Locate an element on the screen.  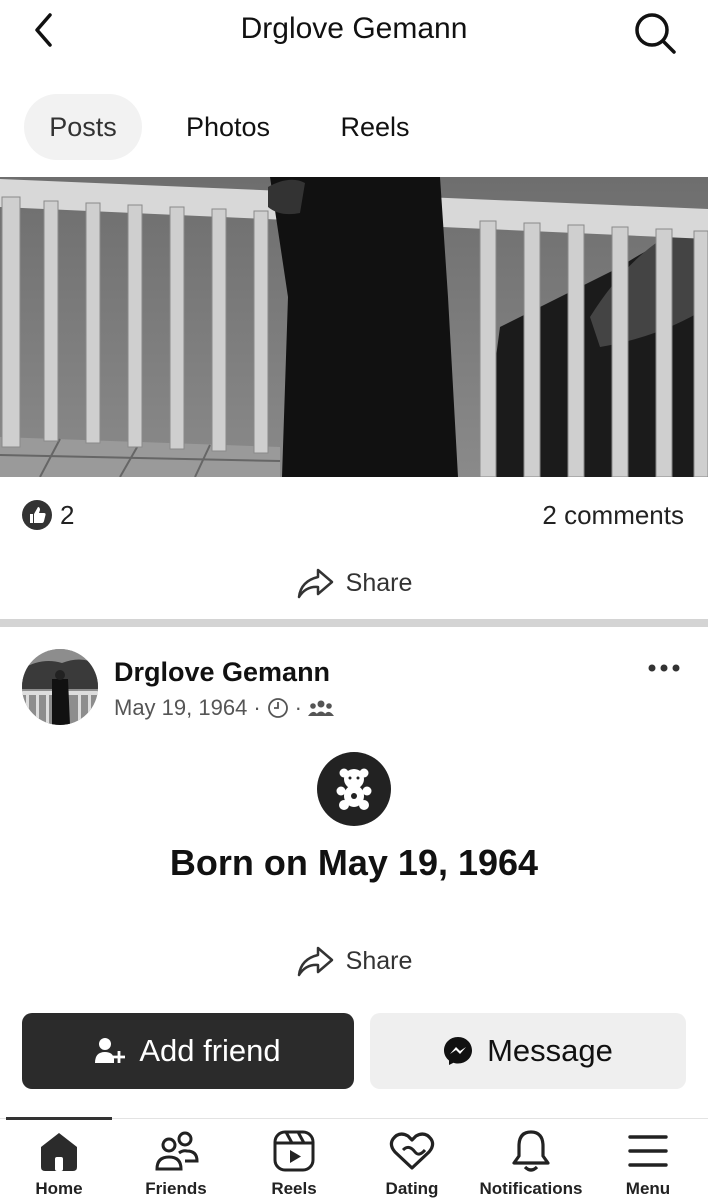
nav-home: Home is located at coordinates (59, 1163).